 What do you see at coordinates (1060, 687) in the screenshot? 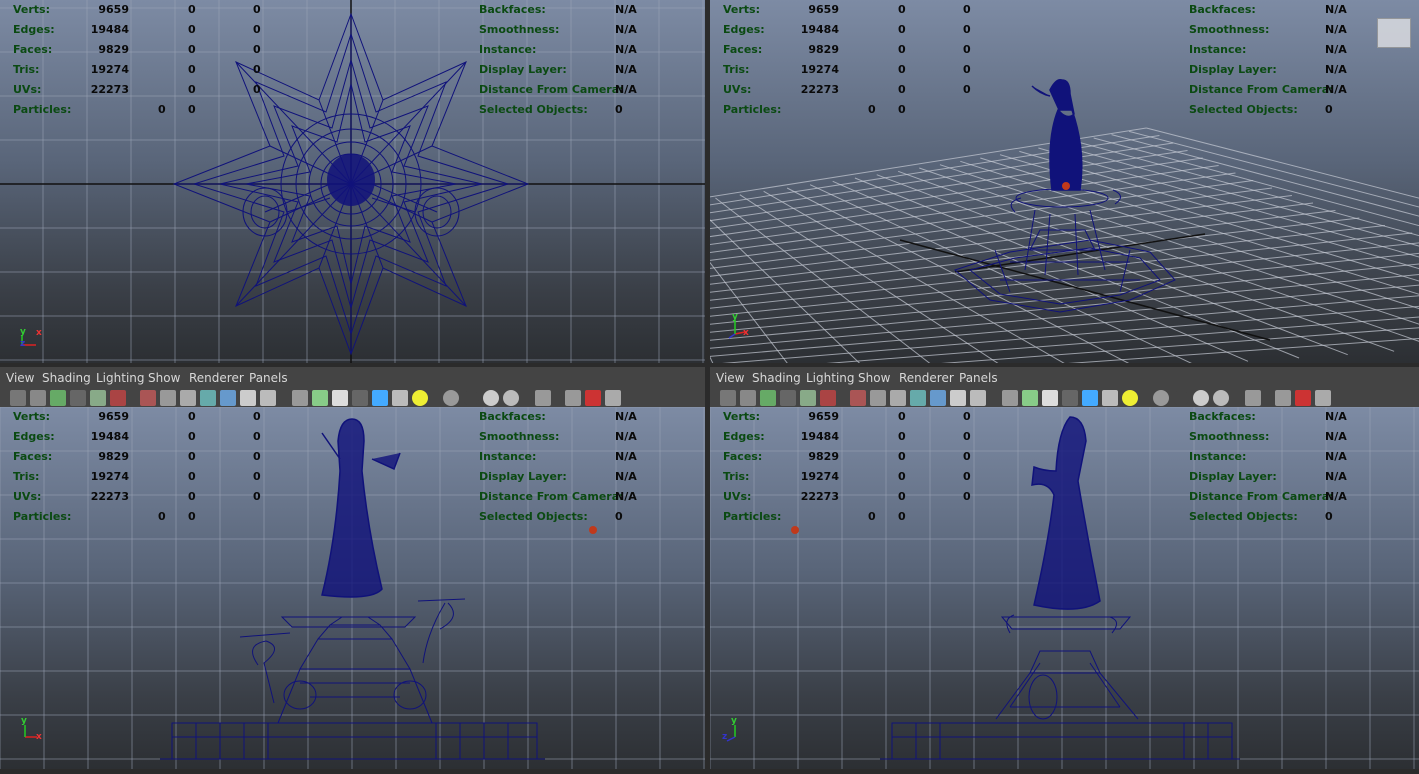
I see `fountain-side-wireframe` at bounding box center [1060, 687].